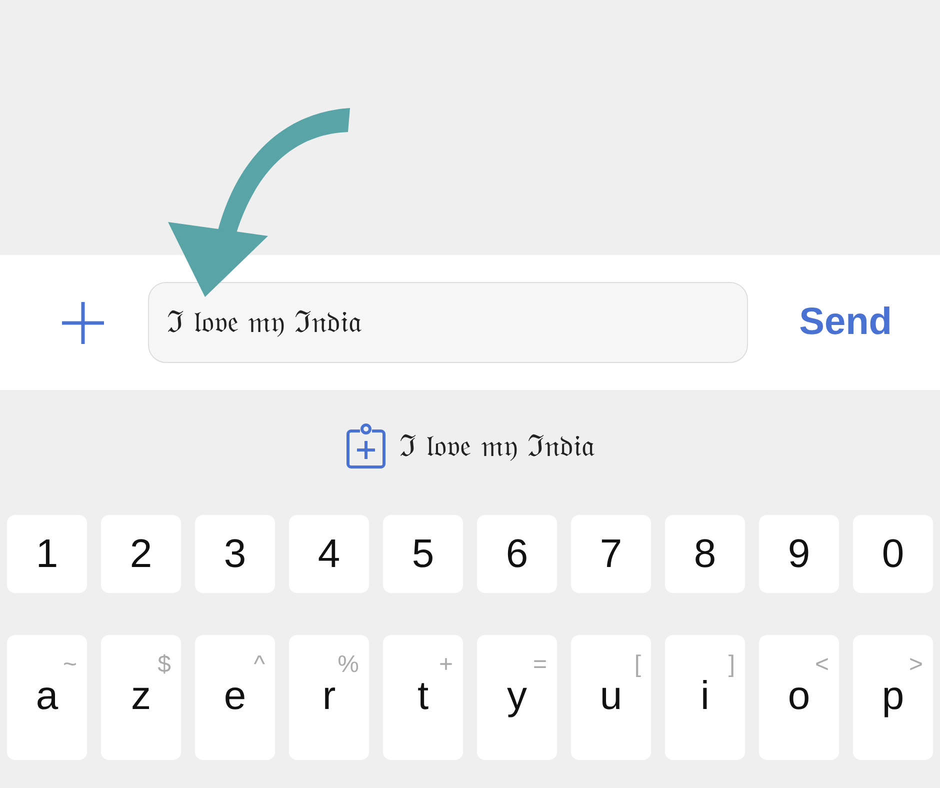  What do you see at coordinates (821, 665) in the screenshot?
I see `key-hint: <` at bounding box center [821, 665].